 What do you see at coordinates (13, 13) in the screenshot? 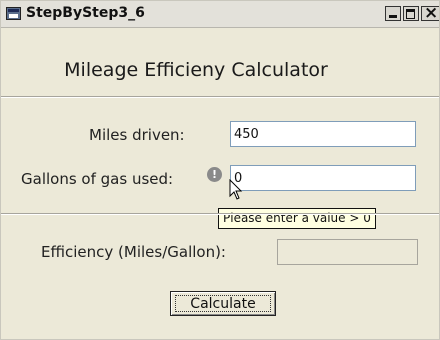
I see `app-icon` at bounding box center [13, 13].